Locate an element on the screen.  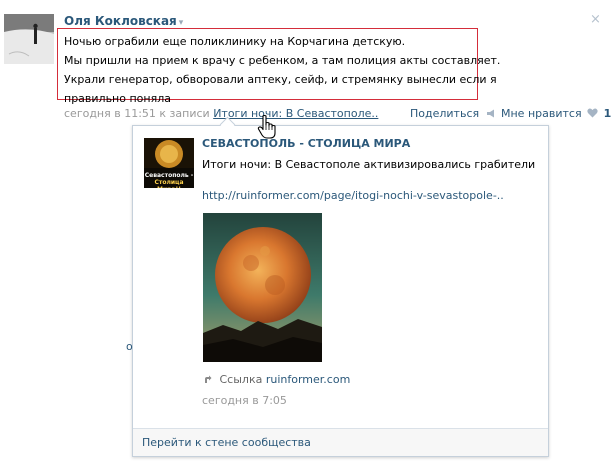
source-post-link: Итоги ночи: В Севастополе.. is located at coordinates (295, 113).